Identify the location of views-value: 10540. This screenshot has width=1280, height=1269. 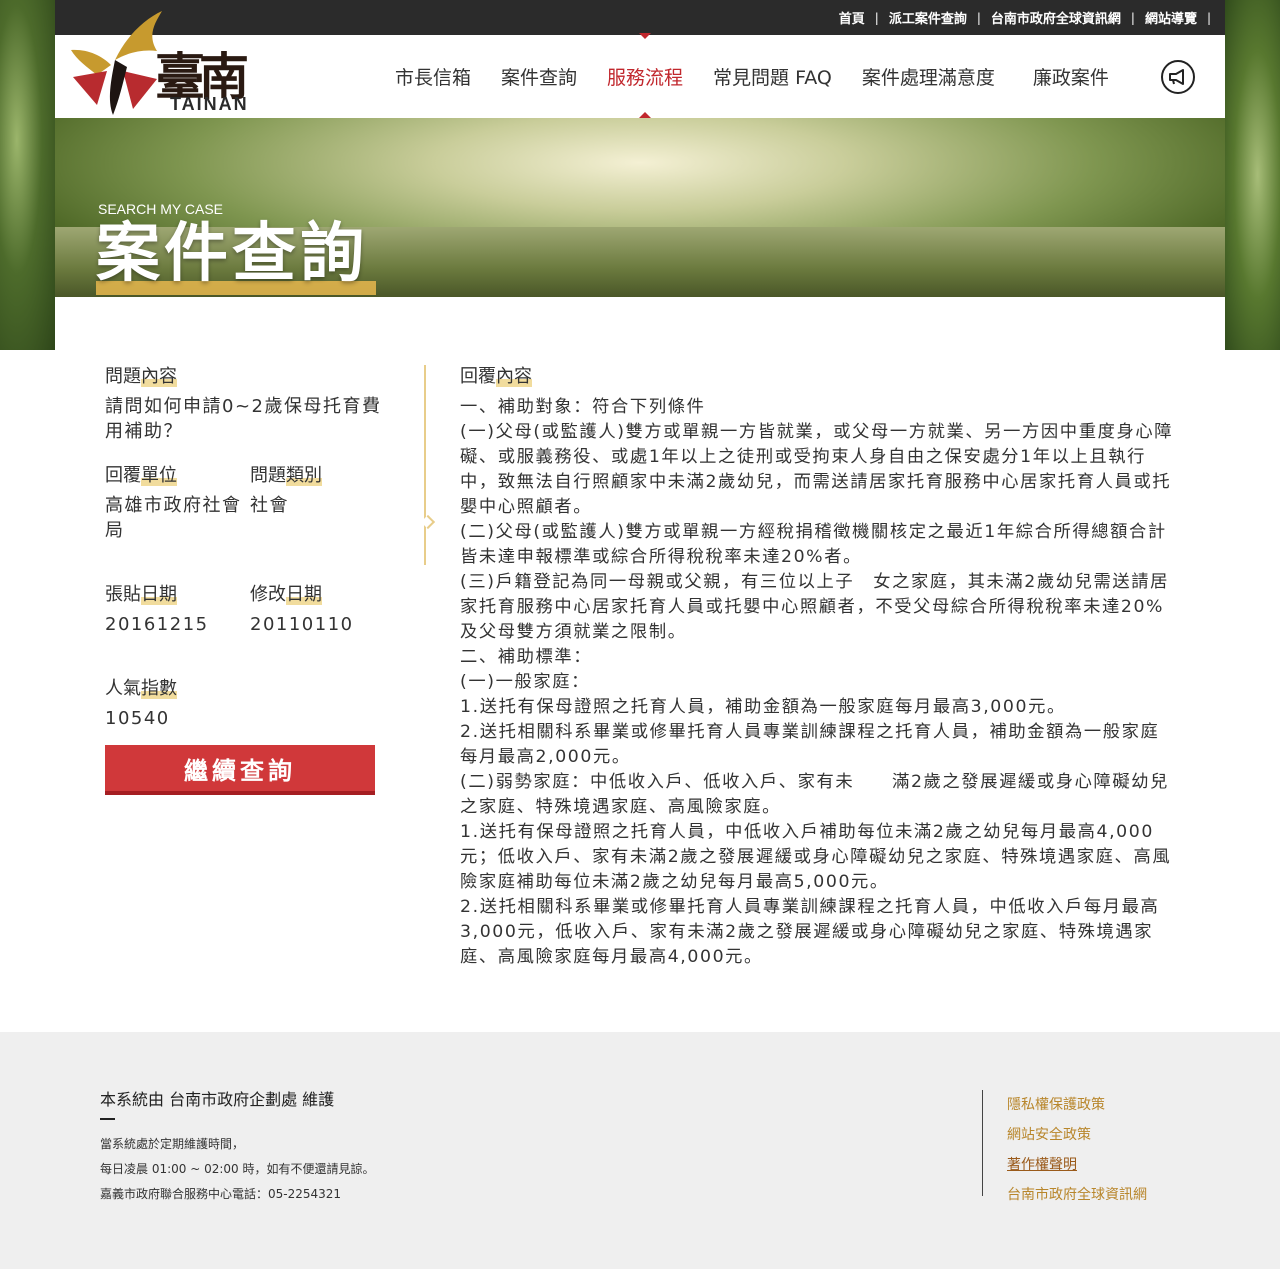
(137, 718).